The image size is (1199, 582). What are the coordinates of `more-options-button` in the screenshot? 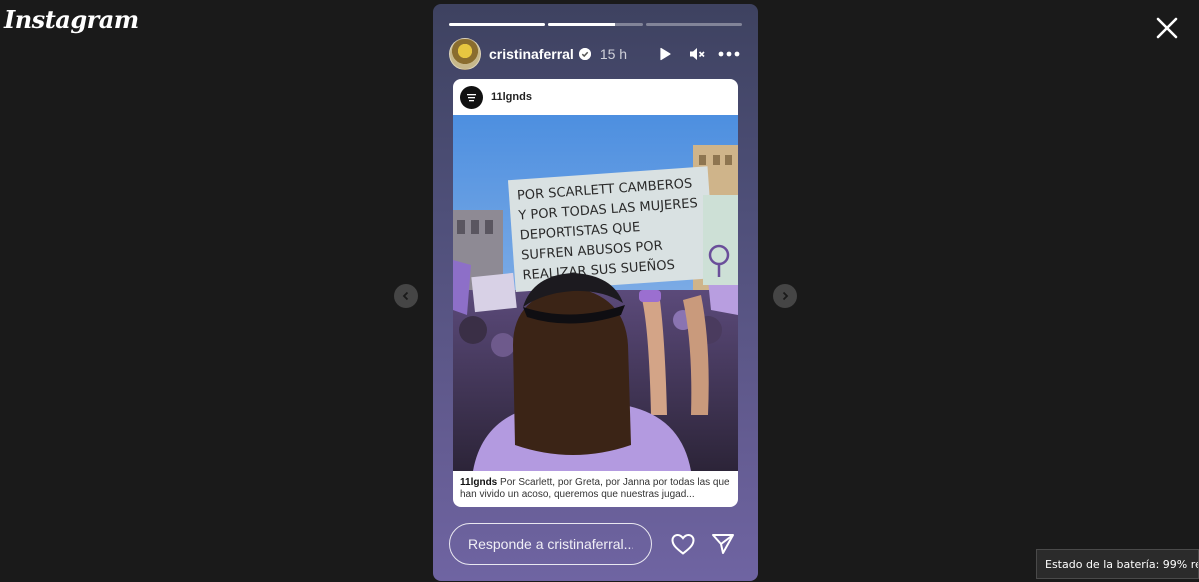 It's located at (729, 54).